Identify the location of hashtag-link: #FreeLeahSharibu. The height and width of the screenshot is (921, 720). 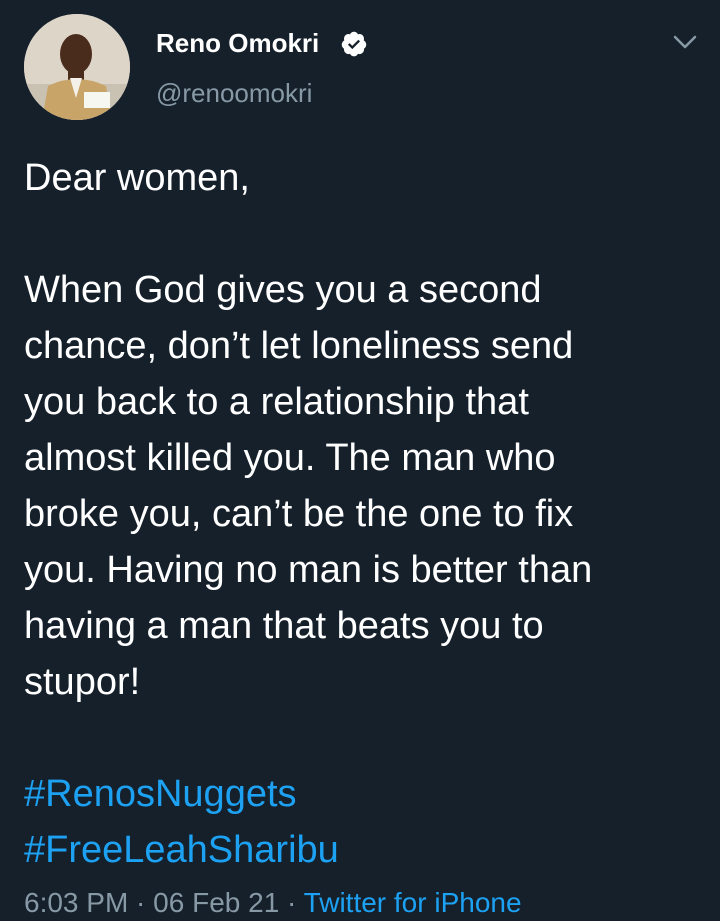
(364, 850).